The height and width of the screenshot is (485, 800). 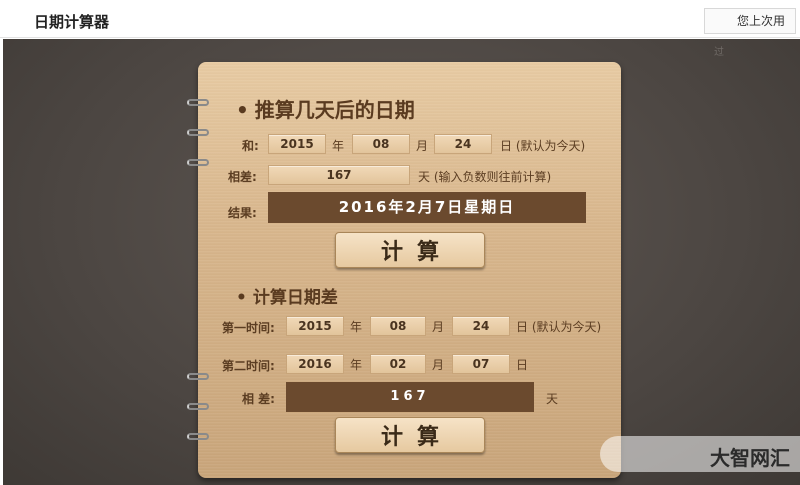 What do you see at coordinates (250, 146) in the screenshot?
I see `section1-and-label: 和:` at bounding box center [250, 146].